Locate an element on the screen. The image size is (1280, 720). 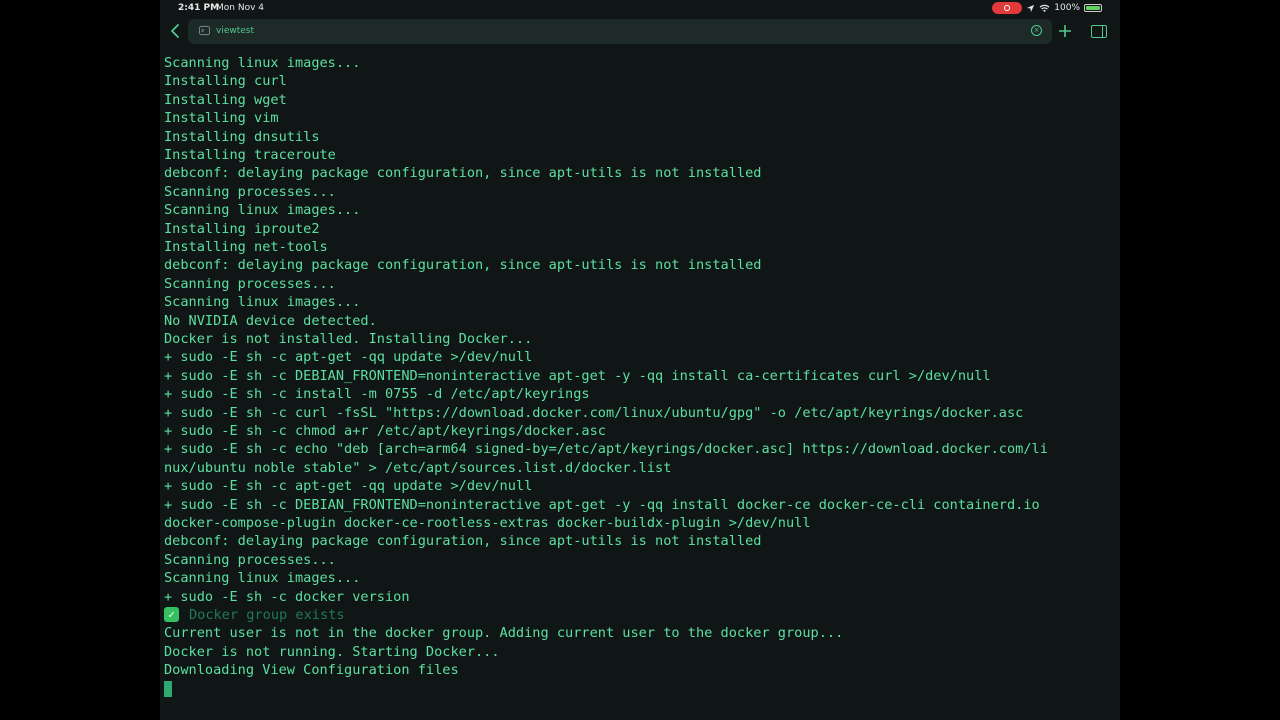
terminal-line-text: Installing net-tools is located at coordinates (246, 247).